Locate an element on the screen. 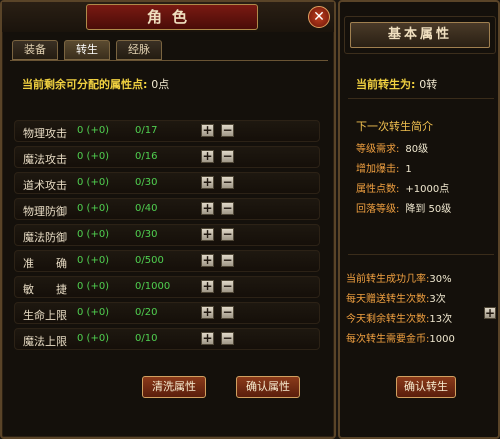  stat-progress: 0/1000 is located at coordinates (153, 286).